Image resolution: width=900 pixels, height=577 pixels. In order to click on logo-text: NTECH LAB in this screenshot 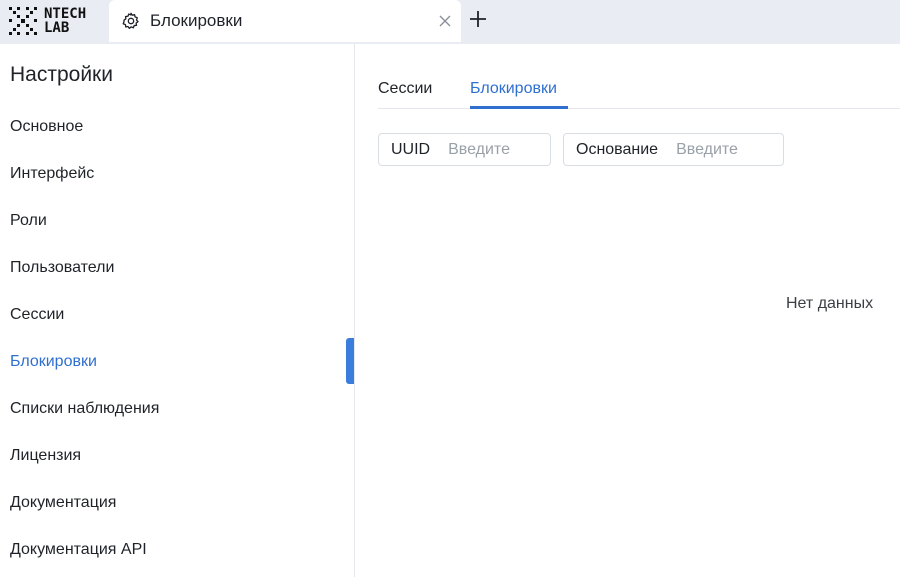, I will do `click(65, 21)`.